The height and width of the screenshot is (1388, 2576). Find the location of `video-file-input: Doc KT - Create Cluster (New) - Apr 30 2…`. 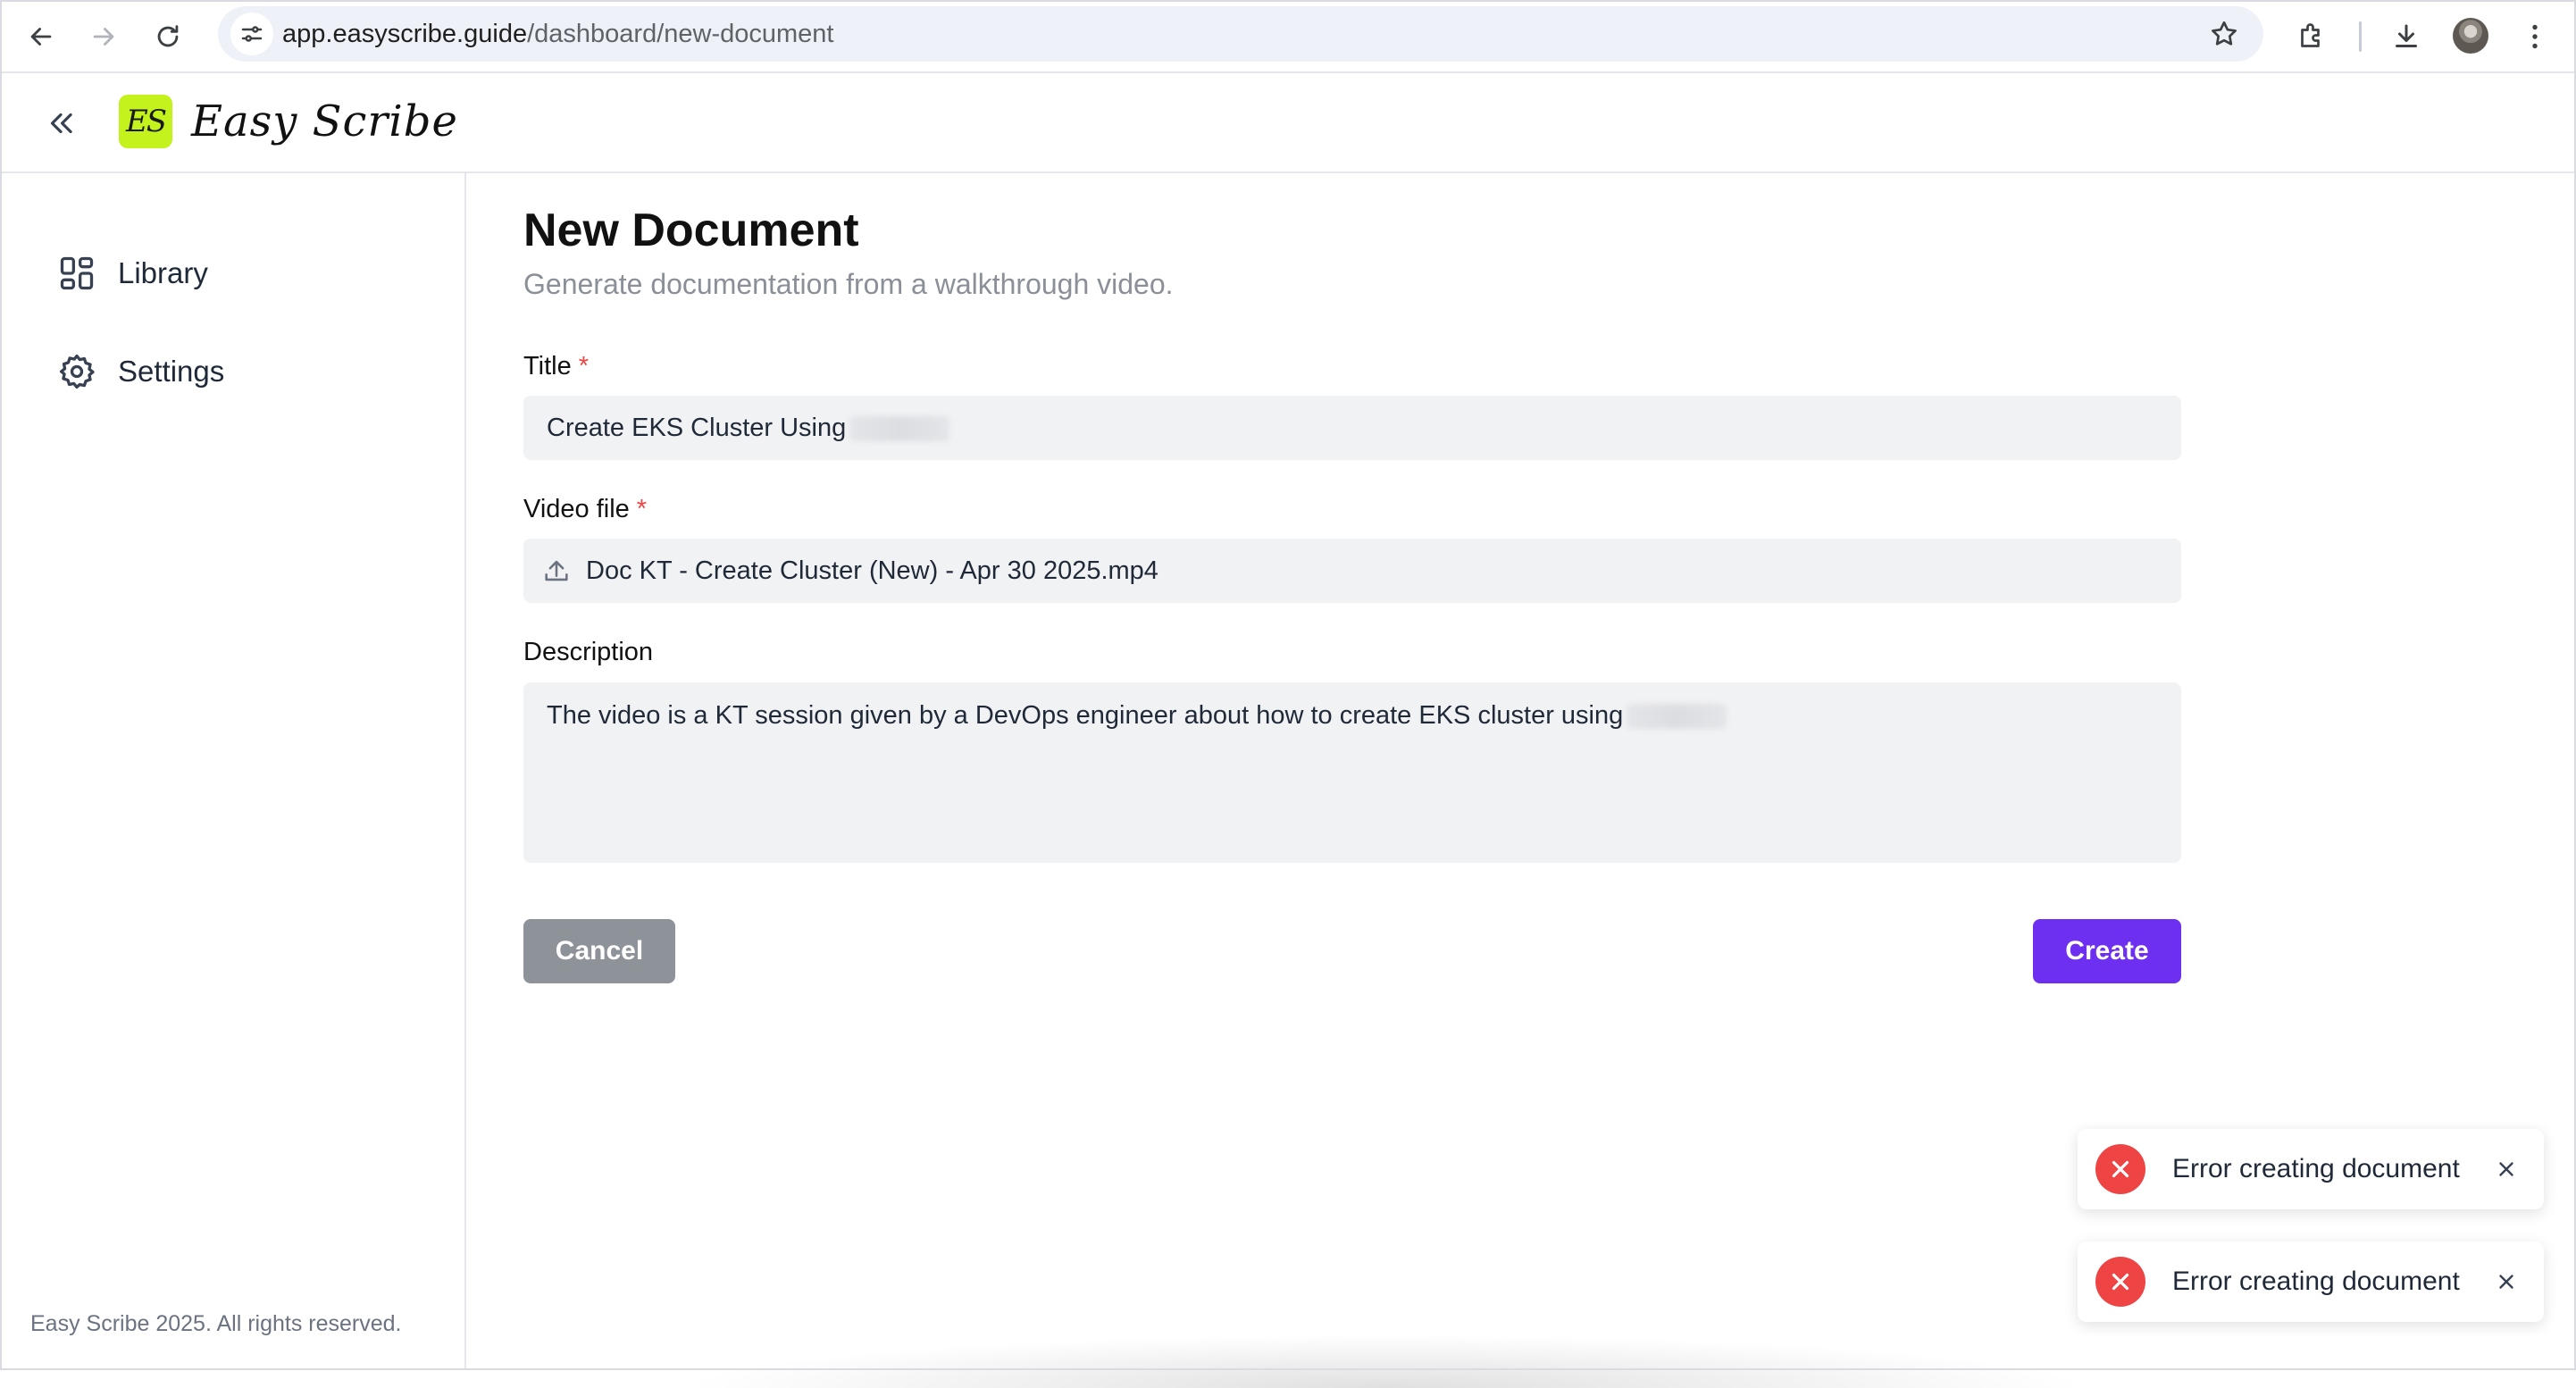

video-file-input: Doc KT - Create Cluster (New) - Apr 30 2… is located at coordinates (1352, 571).